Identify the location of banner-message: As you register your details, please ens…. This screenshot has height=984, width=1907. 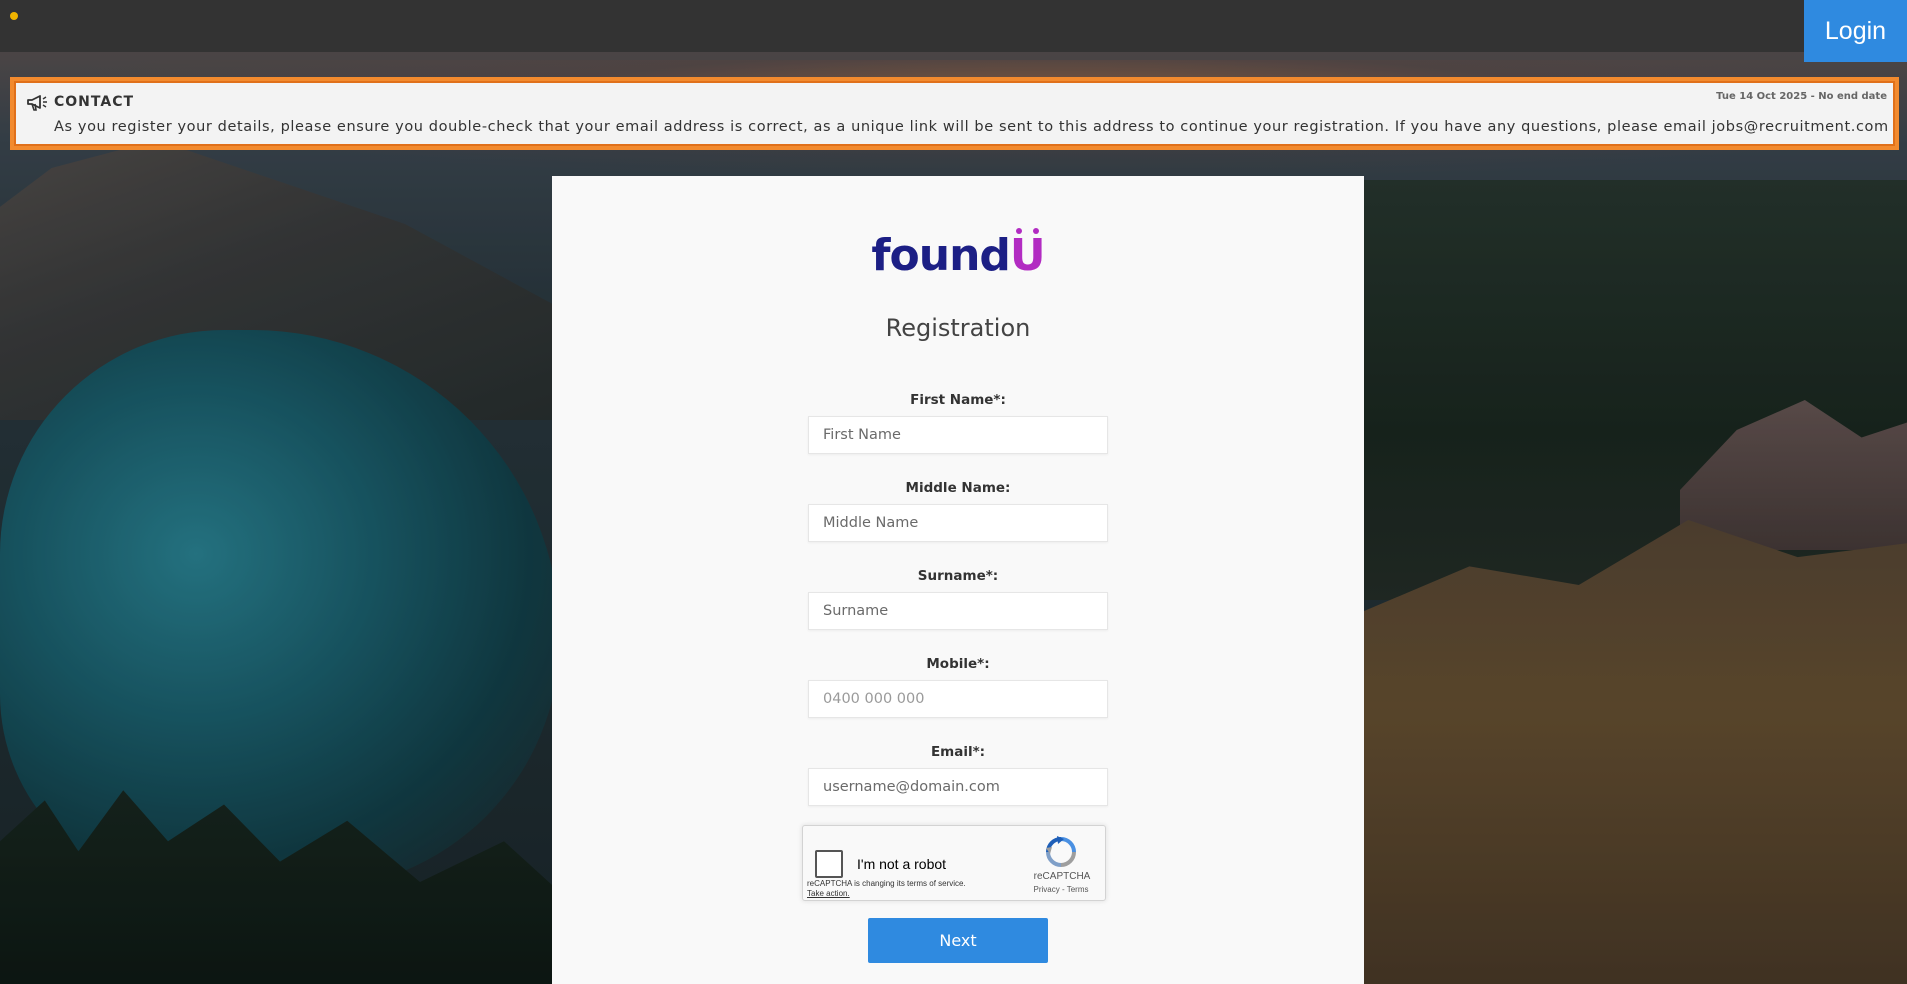
(971, 127).